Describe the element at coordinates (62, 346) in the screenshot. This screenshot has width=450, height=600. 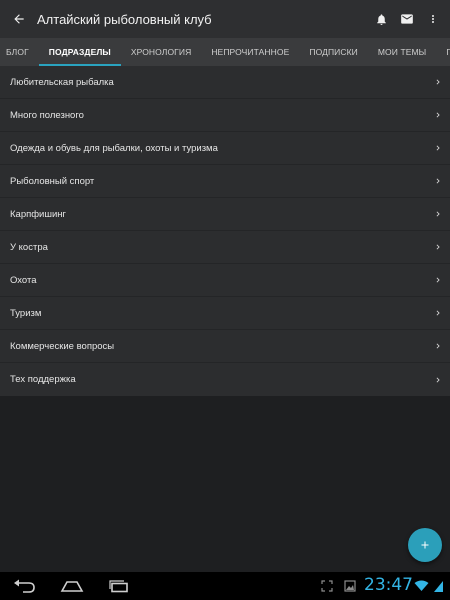
I see `forum-title: Коммерческие вопросы` at that location.